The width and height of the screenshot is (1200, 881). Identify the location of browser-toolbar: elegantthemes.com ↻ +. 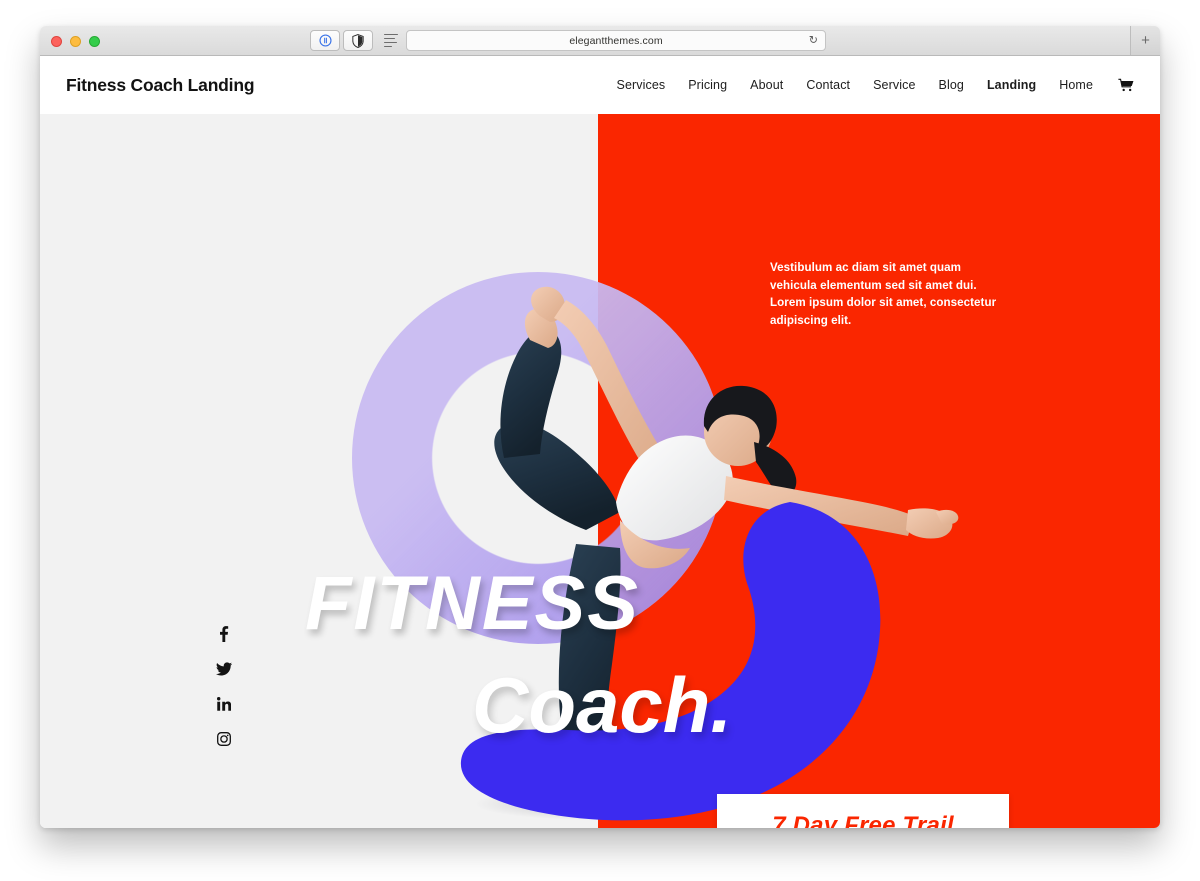
(600, 41).